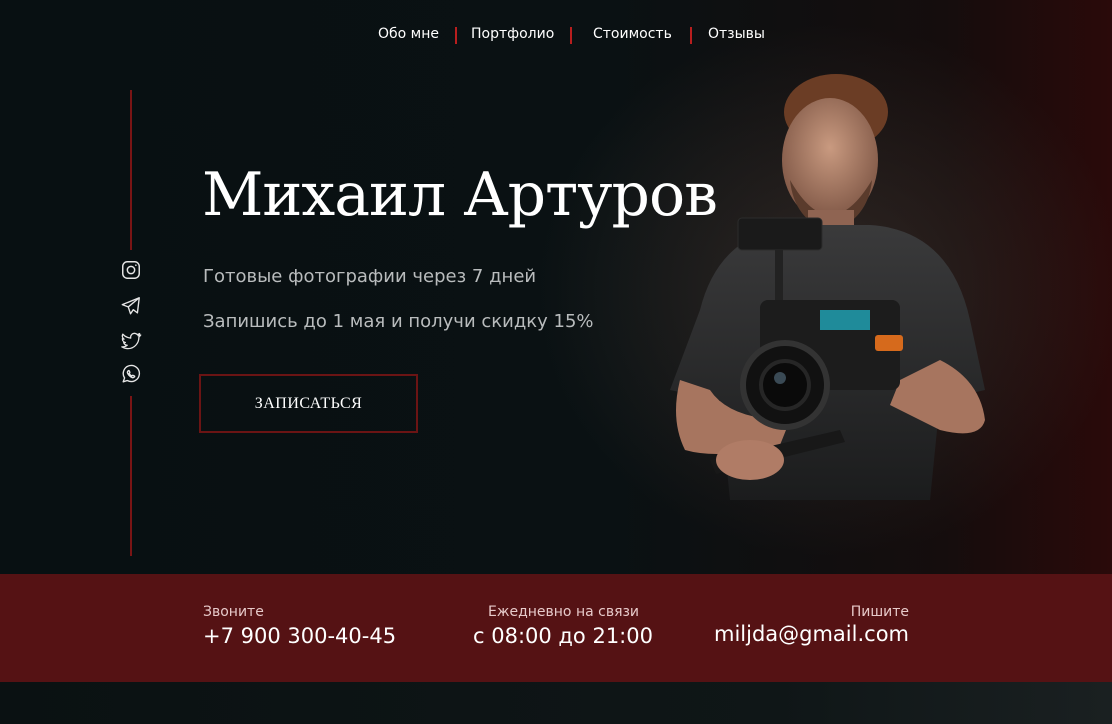 Image resolution: width=1112 pixels, height=724 pixels. I want to click on next-section-edge, so click(556, 703).